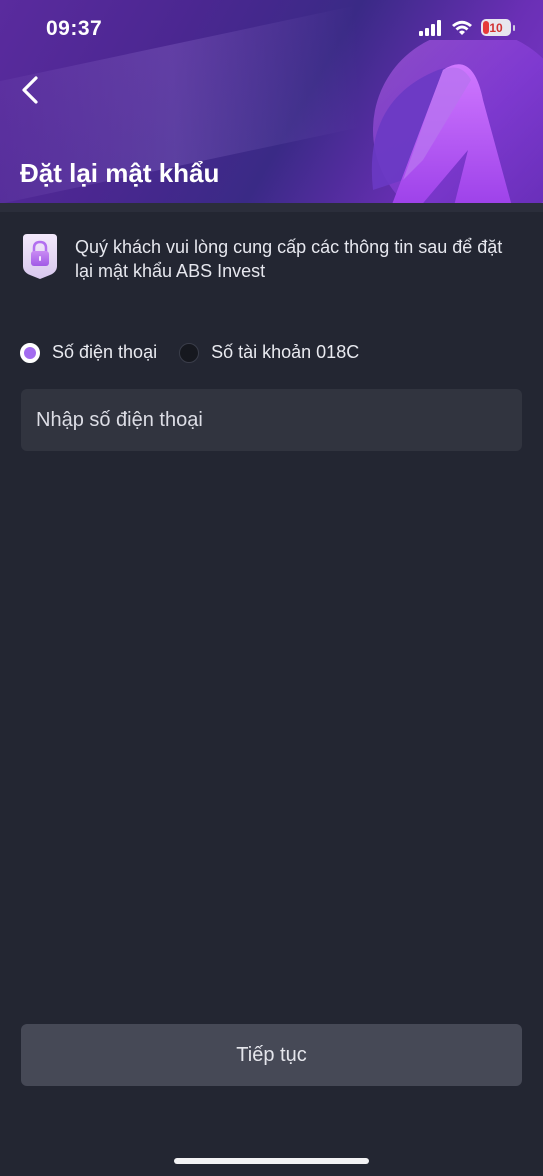  What do you see at coordinates (105, 352) in the screenshot?
I see `radio-label-phone: Số điện thoại` at bounding box center [105, 352].